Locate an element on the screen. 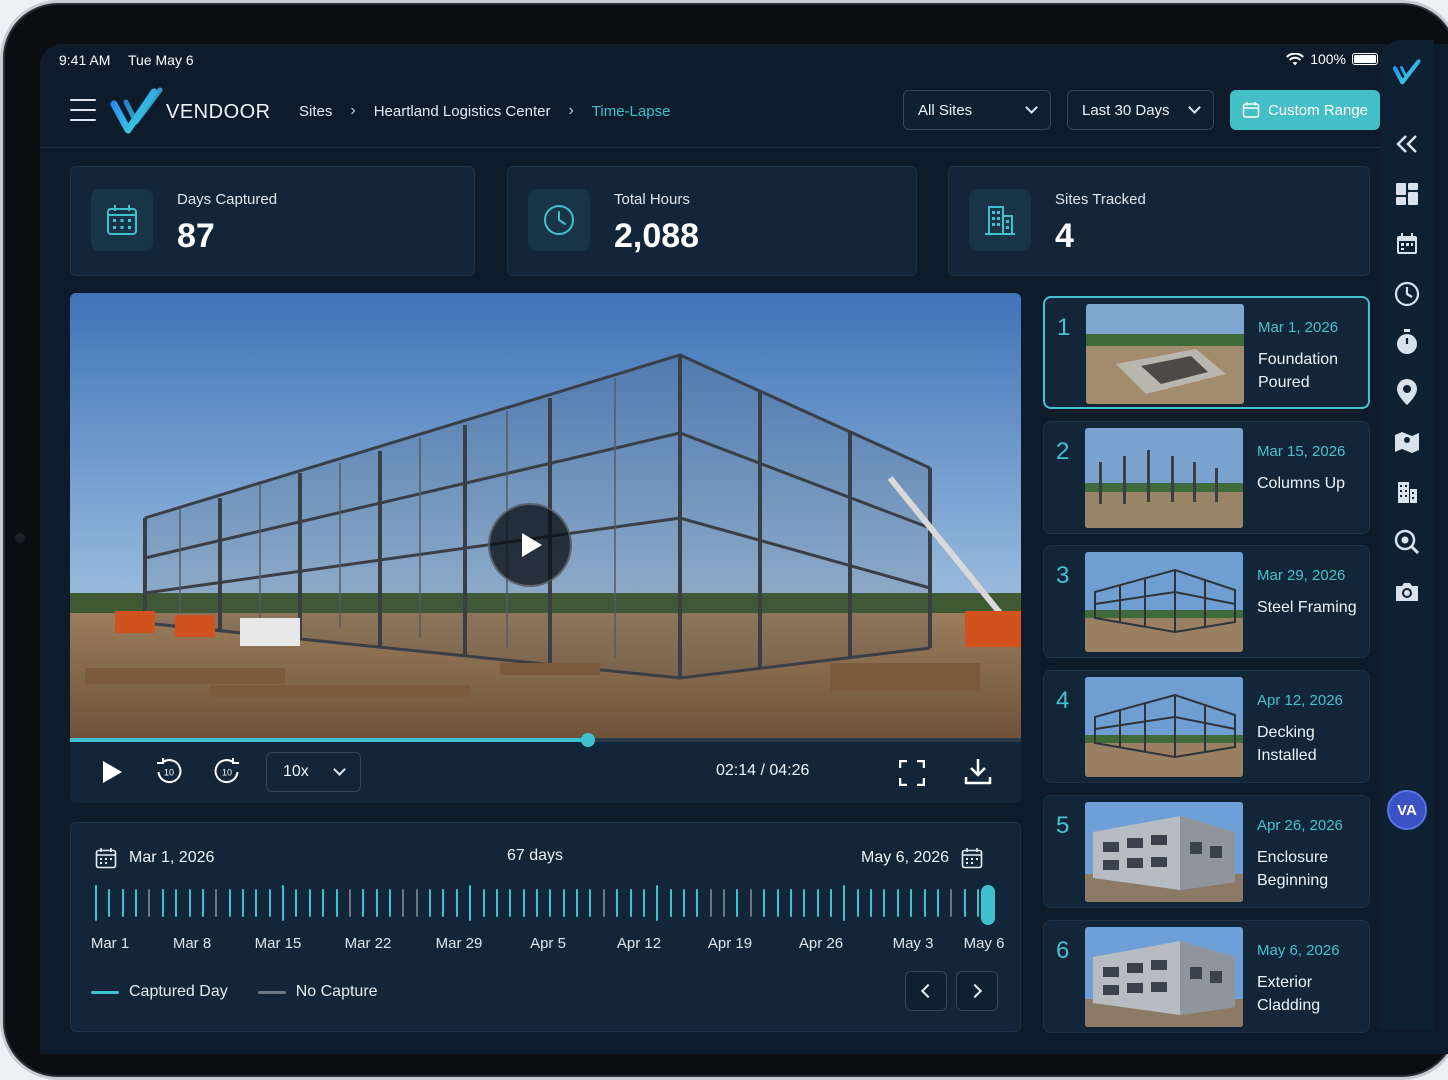 The height and width of the screenshot is (1080, 1448). range-select: Last 30 Days is located at coordinates (1140, 110).